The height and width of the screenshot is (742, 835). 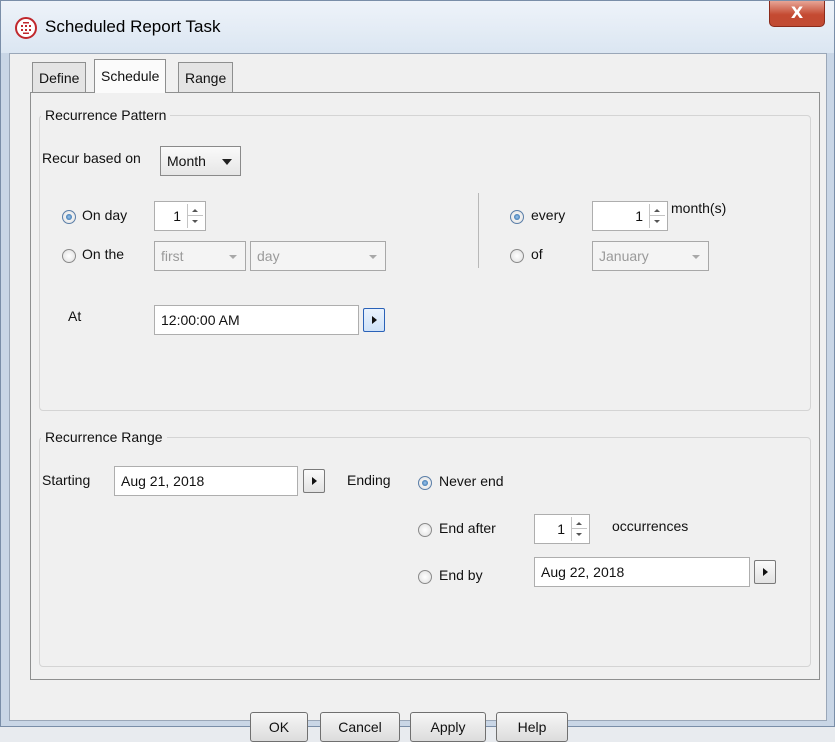 What do you see at coordinates (517, 256) in the screenshot?
I see `of-radio` at bounding box center [517, 256].